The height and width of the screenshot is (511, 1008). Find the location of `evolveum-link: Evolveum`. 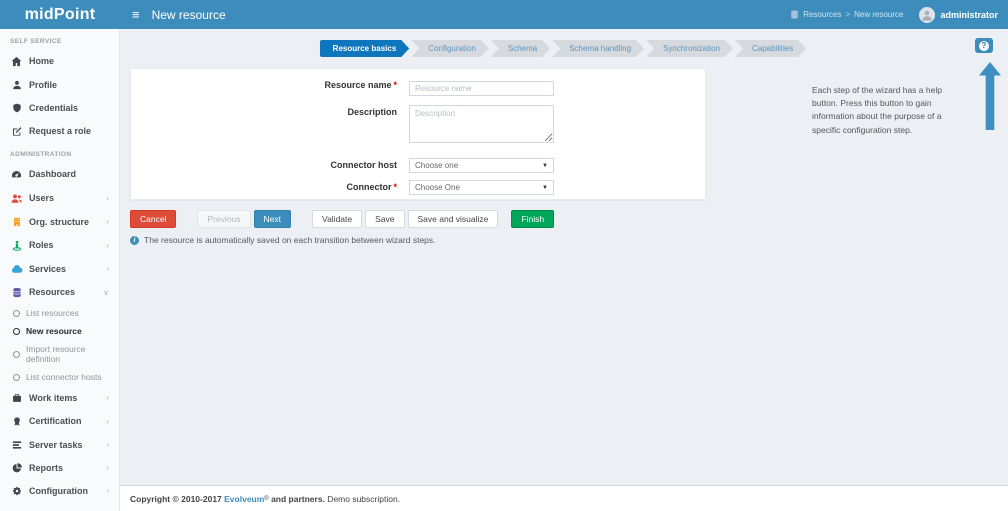

evolveum-link: Evolveum is located at coordinates (244, 499).